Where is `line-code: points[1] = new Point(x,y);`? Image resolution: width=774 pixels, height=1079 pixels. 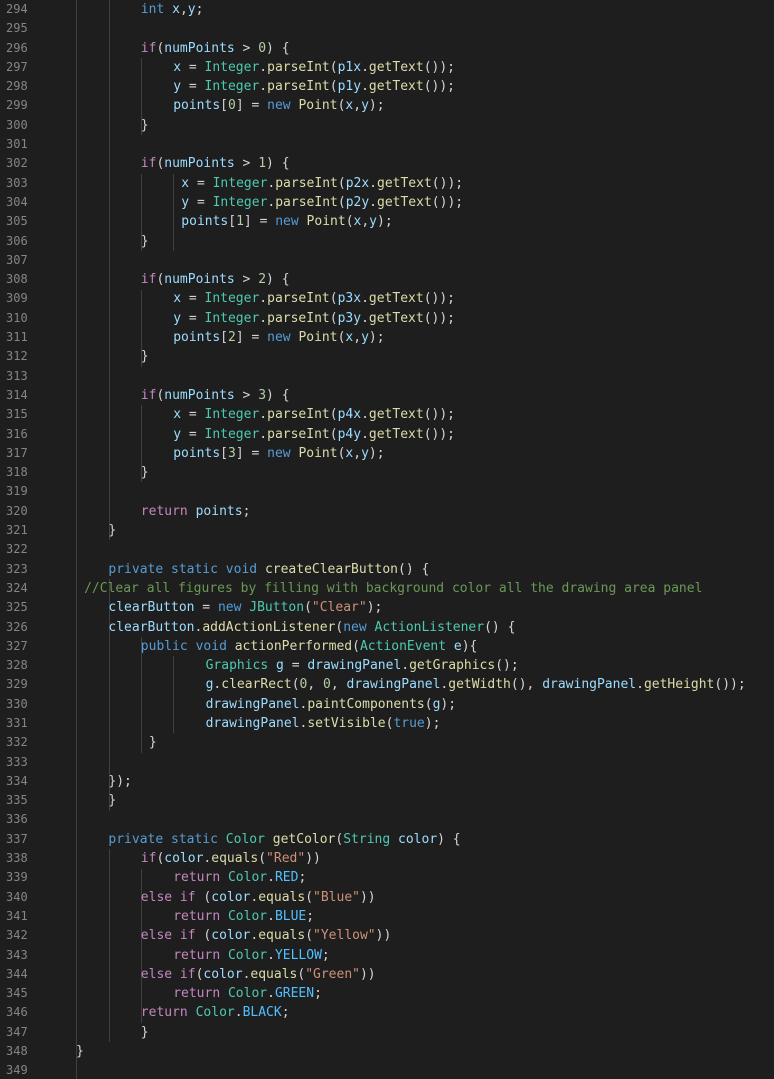 line-code: points[1] = new Point(x,y); is located at coordinates (286, 221).